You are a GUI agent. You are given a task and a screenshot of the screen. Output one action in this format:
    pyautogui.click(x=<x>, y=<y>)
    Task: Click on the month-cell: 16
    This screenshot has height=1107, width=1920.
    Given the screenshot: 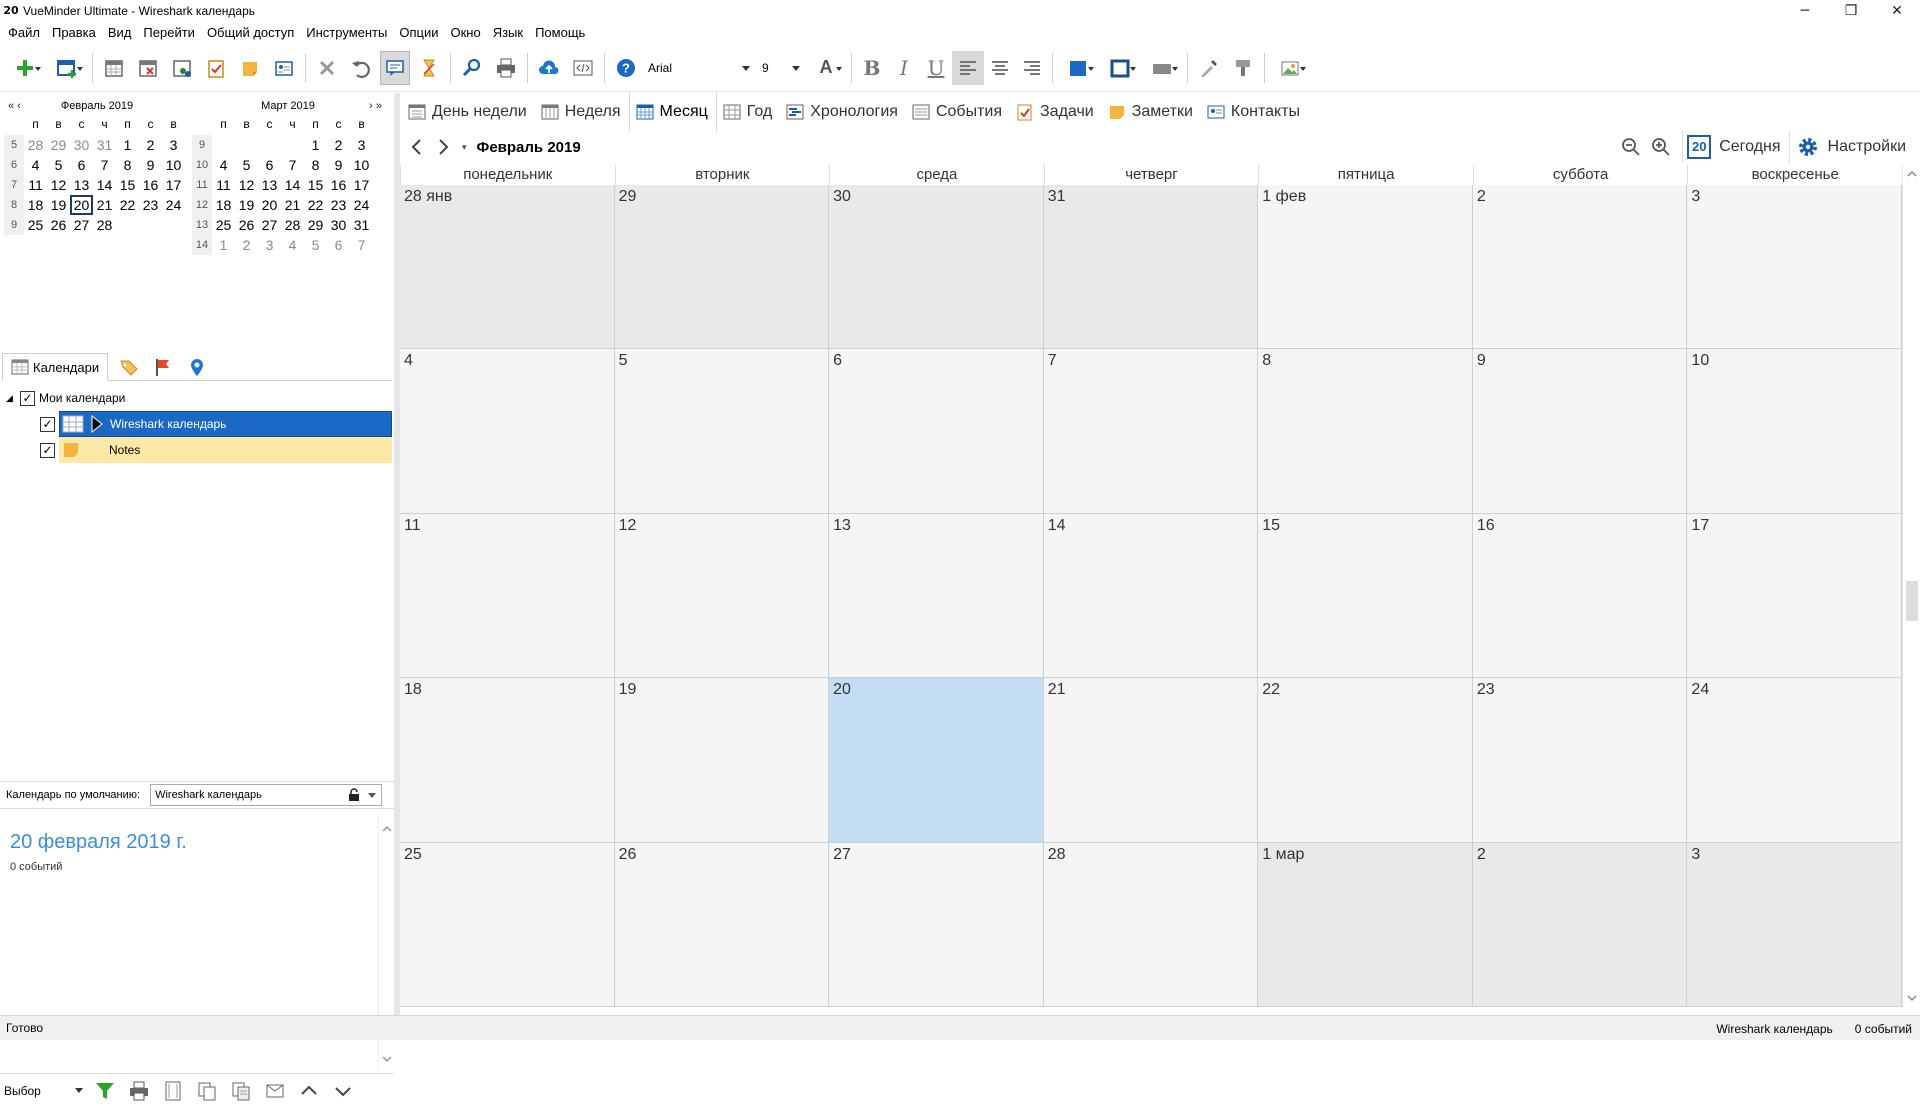 What is the action you would take?
    pyautogui.click(x=1580, y=596)
    